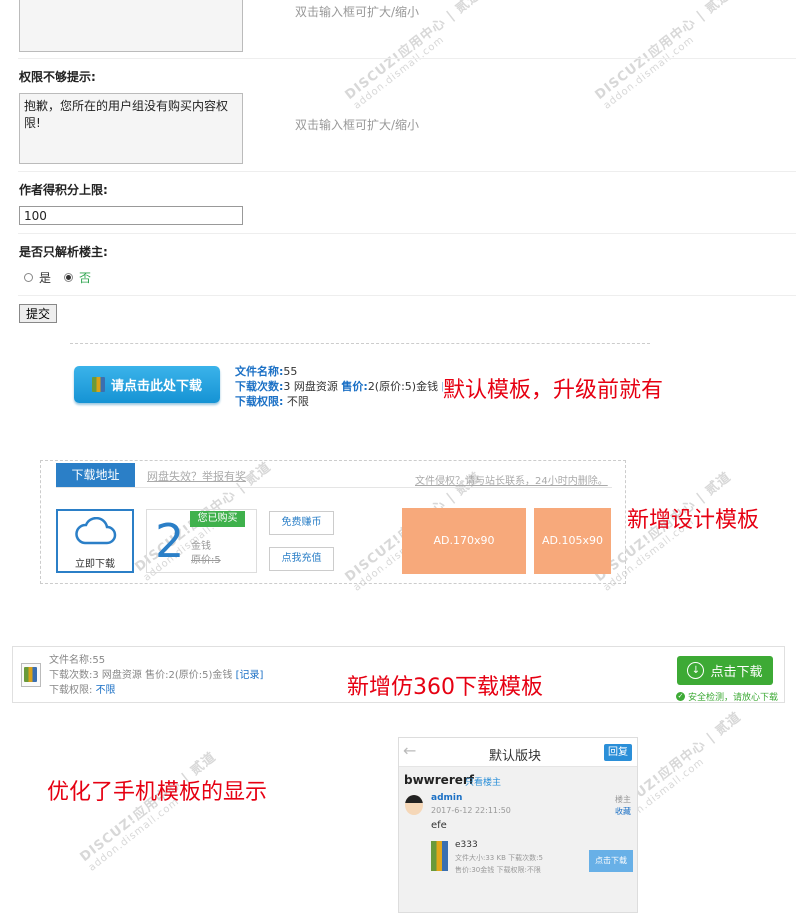  Describe the element at coordinates (334, 487) in the screenshot. I see `tab-underline` at that location.